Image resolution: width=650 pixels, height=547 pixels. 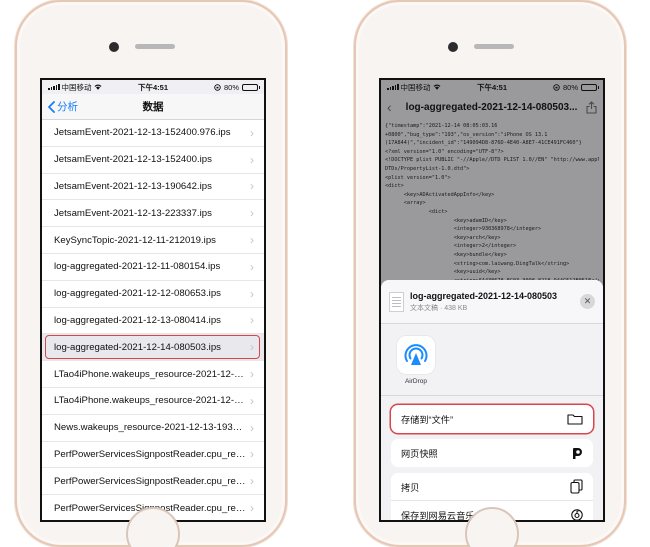 What do you see at coordinates (443, 272) in the screenshot?
I see `log-line: <key>uuid</key>` at bounding box center [443, 272].